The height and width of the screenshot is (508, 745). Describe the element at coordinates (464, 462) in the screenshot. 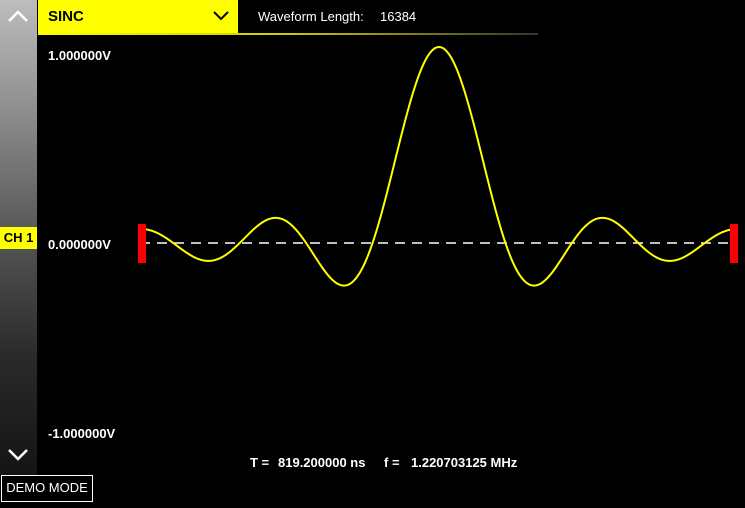

I see `frequency-value: 1.220703125 MHz` at that location.